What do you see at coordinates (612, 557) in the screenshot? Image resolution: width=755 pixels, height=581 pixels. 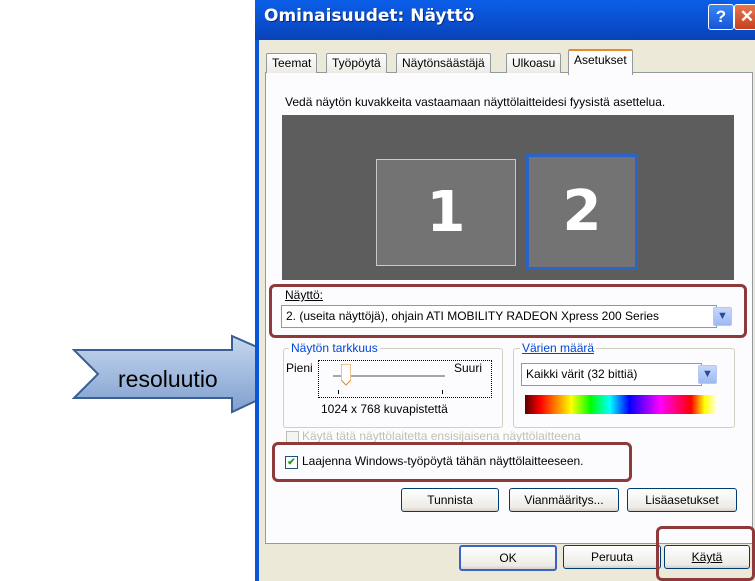 I see `cancel-button: Peruuta` at bounding box center [612, 557].